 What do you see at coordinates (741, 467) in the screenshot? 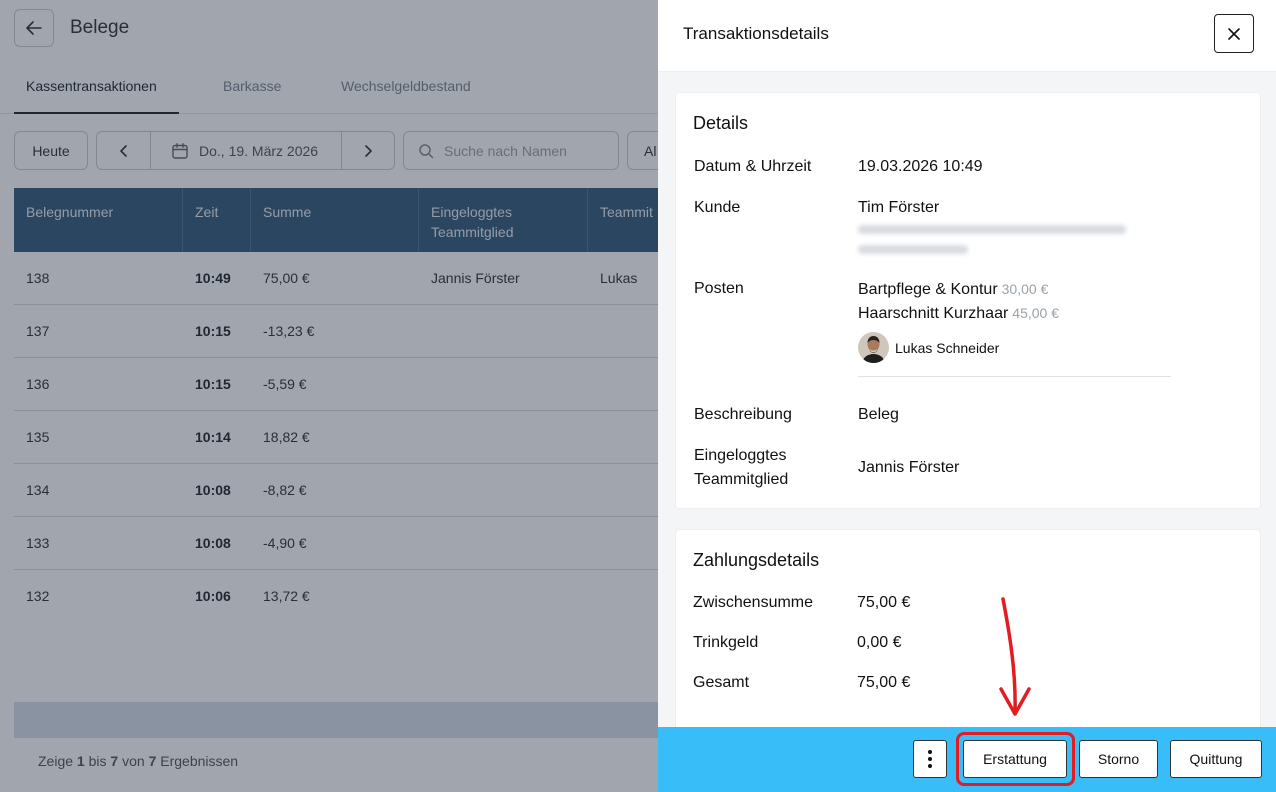
I see `member-label: Eingeloggtes Teammitglied` at bounding box center [741, 467].